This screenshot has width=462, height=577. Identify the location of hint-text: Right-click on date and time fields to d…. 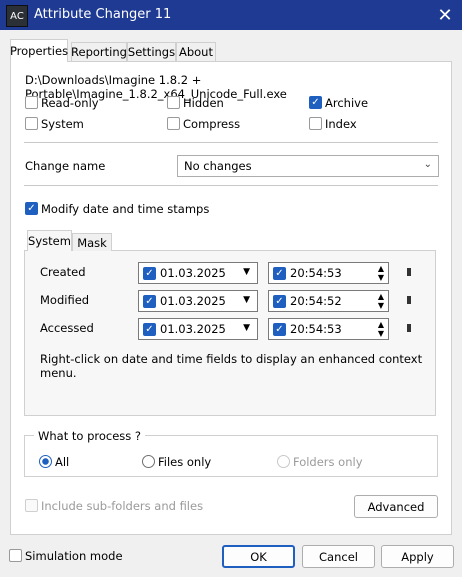
(231, 366).